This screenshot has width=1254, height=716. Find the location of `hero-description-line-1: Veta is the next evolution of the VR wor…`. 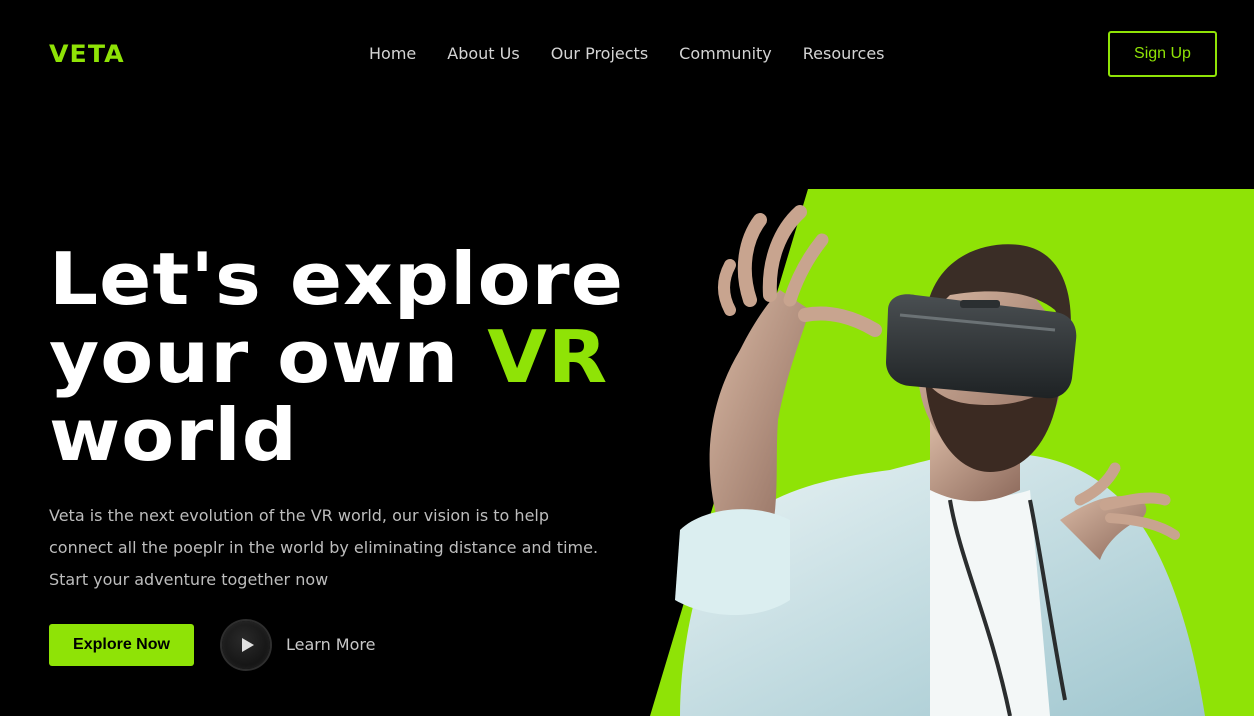

hero-description-line-1: Veta is the next evolution of the VR wor… is located at coordinates (299, 515).